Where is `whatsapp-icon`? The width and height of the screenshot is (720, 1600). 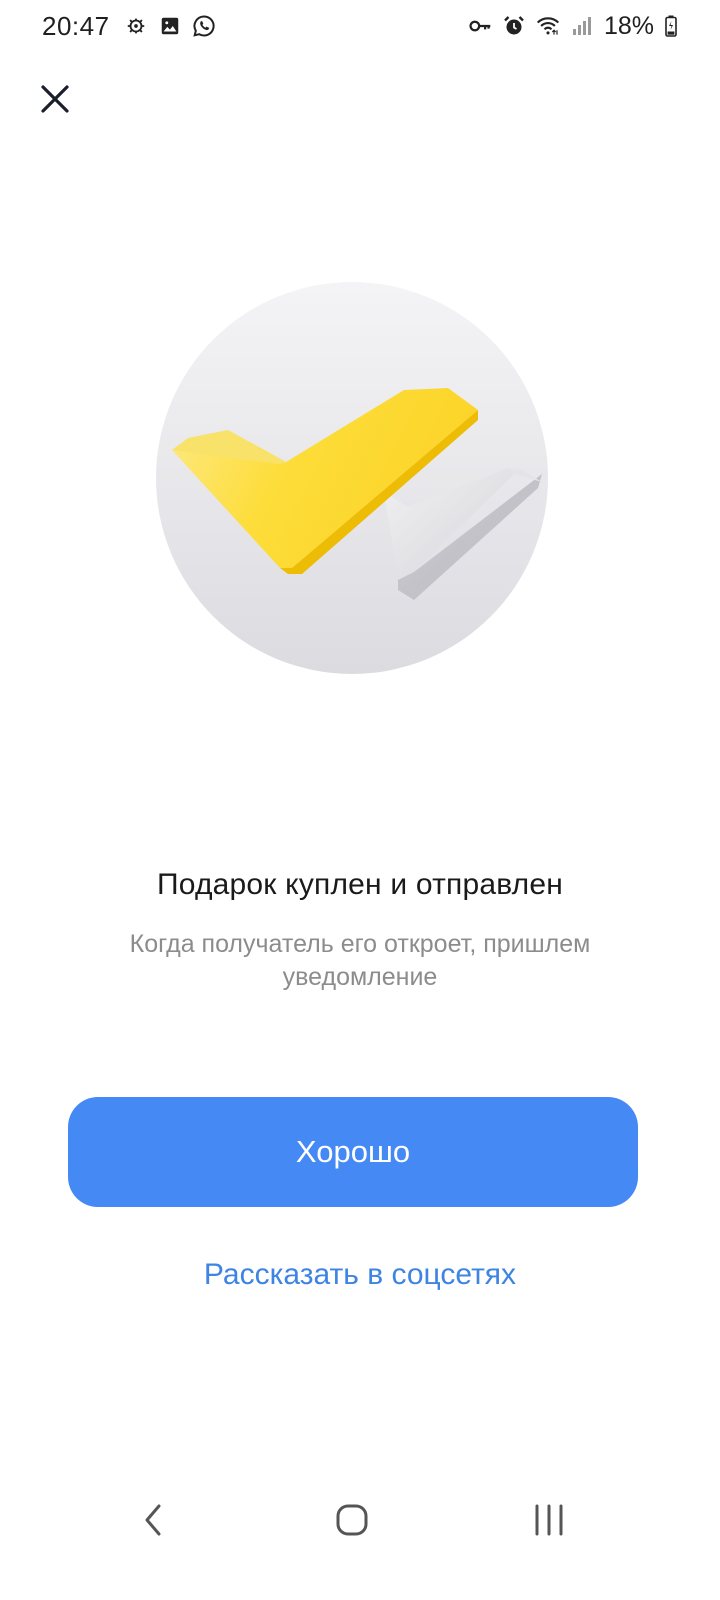
whatsapp-icon is located at coordinates (204, 26).